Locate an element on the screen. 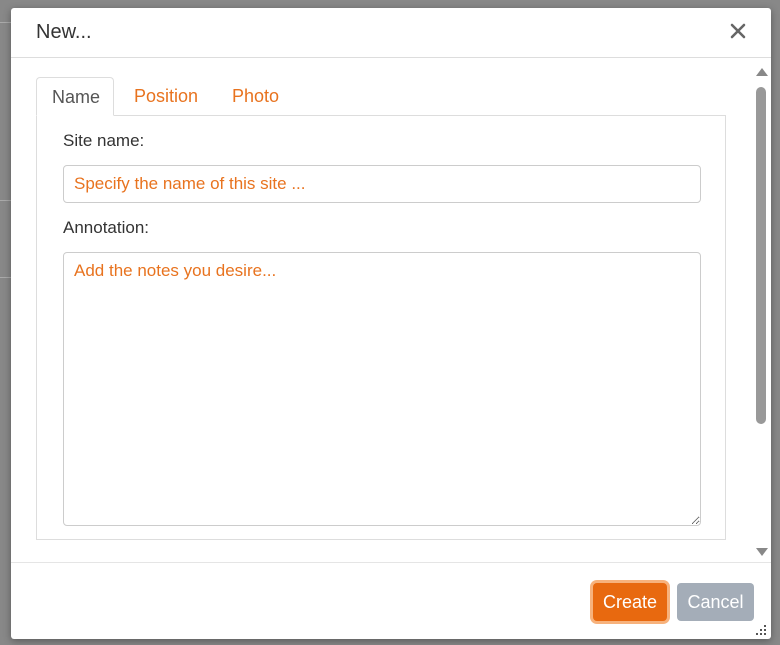 Image resolution: width=780 pixels, height=645 pixels. scroll-up-arrow-icon is located at coordinates (762, 72).